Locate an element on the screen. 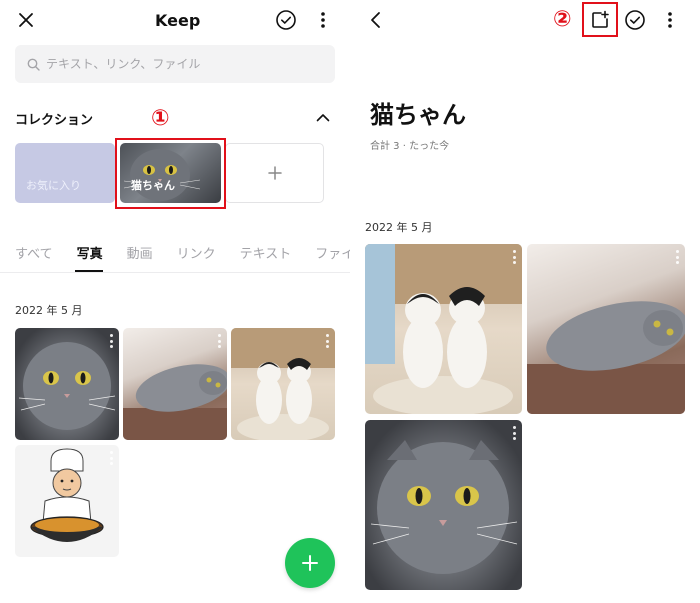 This screenshot has height=603, width=700. divider is located at coordinates (175, 272).